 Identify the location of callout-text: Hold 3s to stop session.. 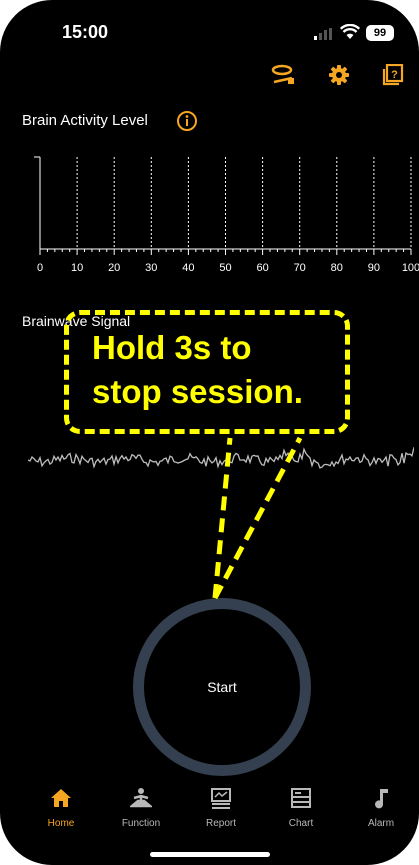
(217, 370).